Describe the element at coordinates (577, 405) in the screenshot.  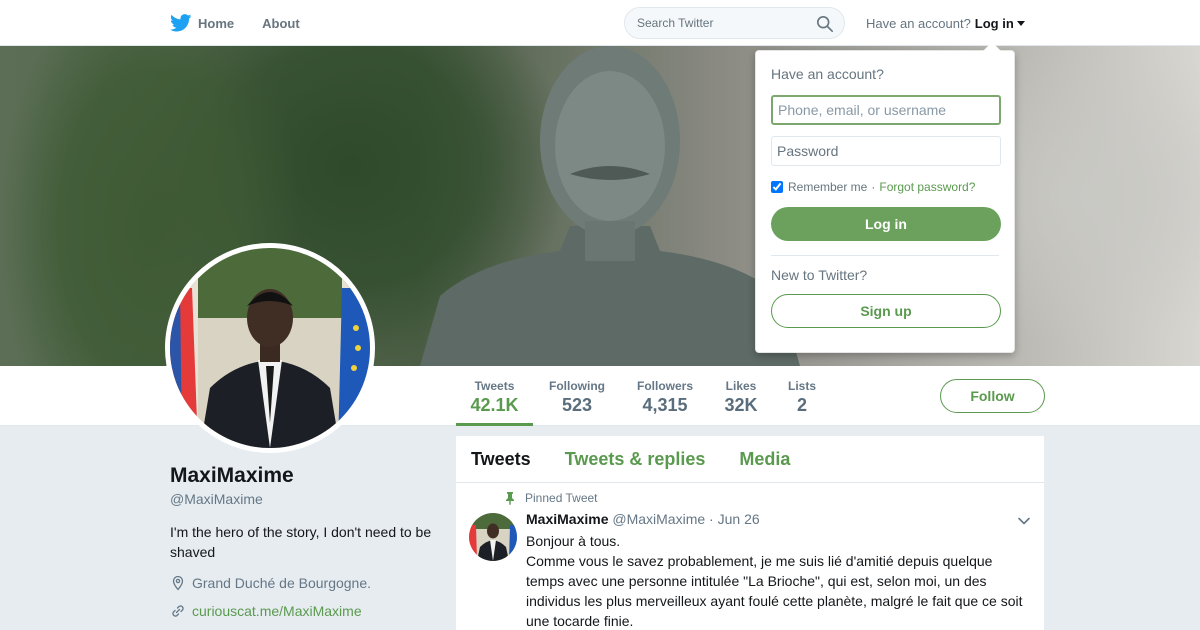
I see `stat-value: 523` at that location.